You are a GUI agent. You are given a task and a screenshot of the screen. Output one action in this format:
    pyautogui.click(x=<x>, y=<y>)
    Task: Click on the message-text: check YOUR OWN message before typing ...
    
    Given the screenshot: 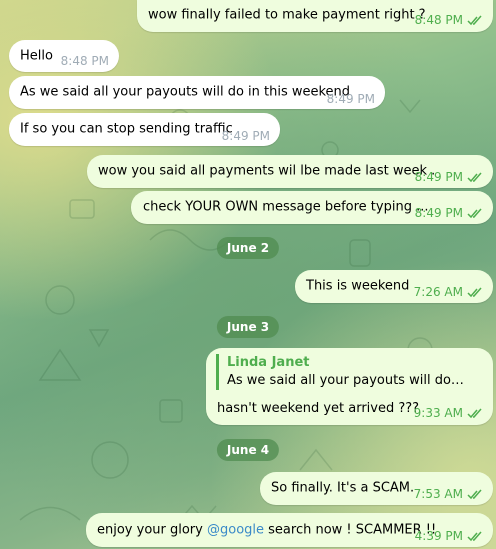 What is the action you would take?
    pyautogui.click(x=286, y=207)
    